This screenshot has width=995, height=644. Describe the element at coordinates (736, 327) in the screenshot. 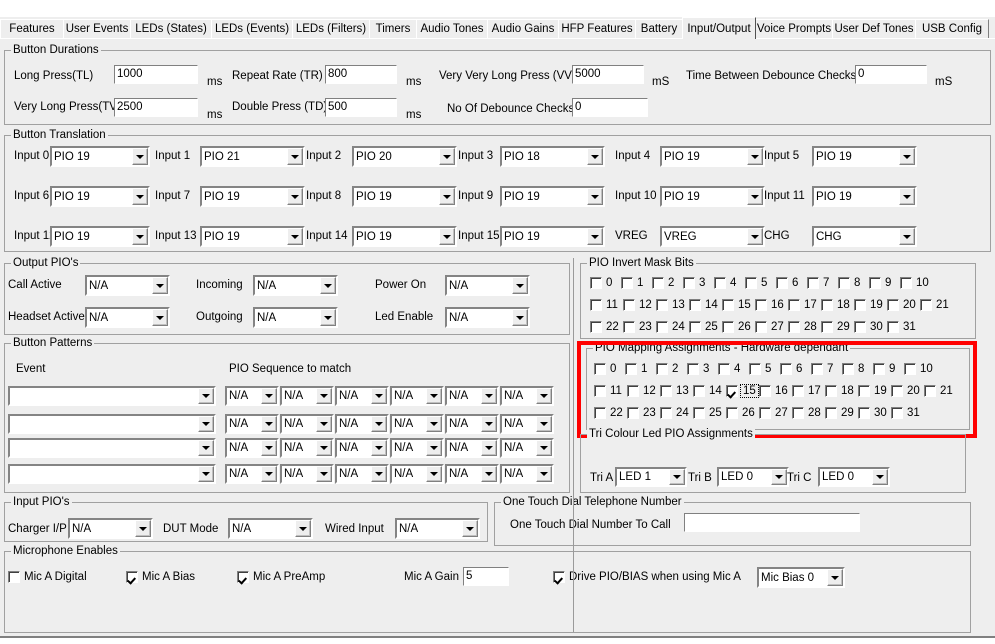

I see `invert-mask-bit-26: 26` at that location.